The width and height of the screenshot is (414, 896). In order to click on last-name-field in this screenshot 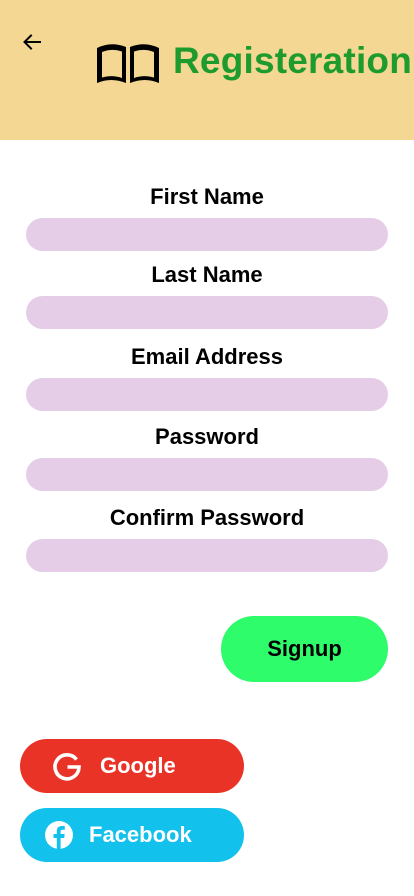, I will do `click(207, 312)`.